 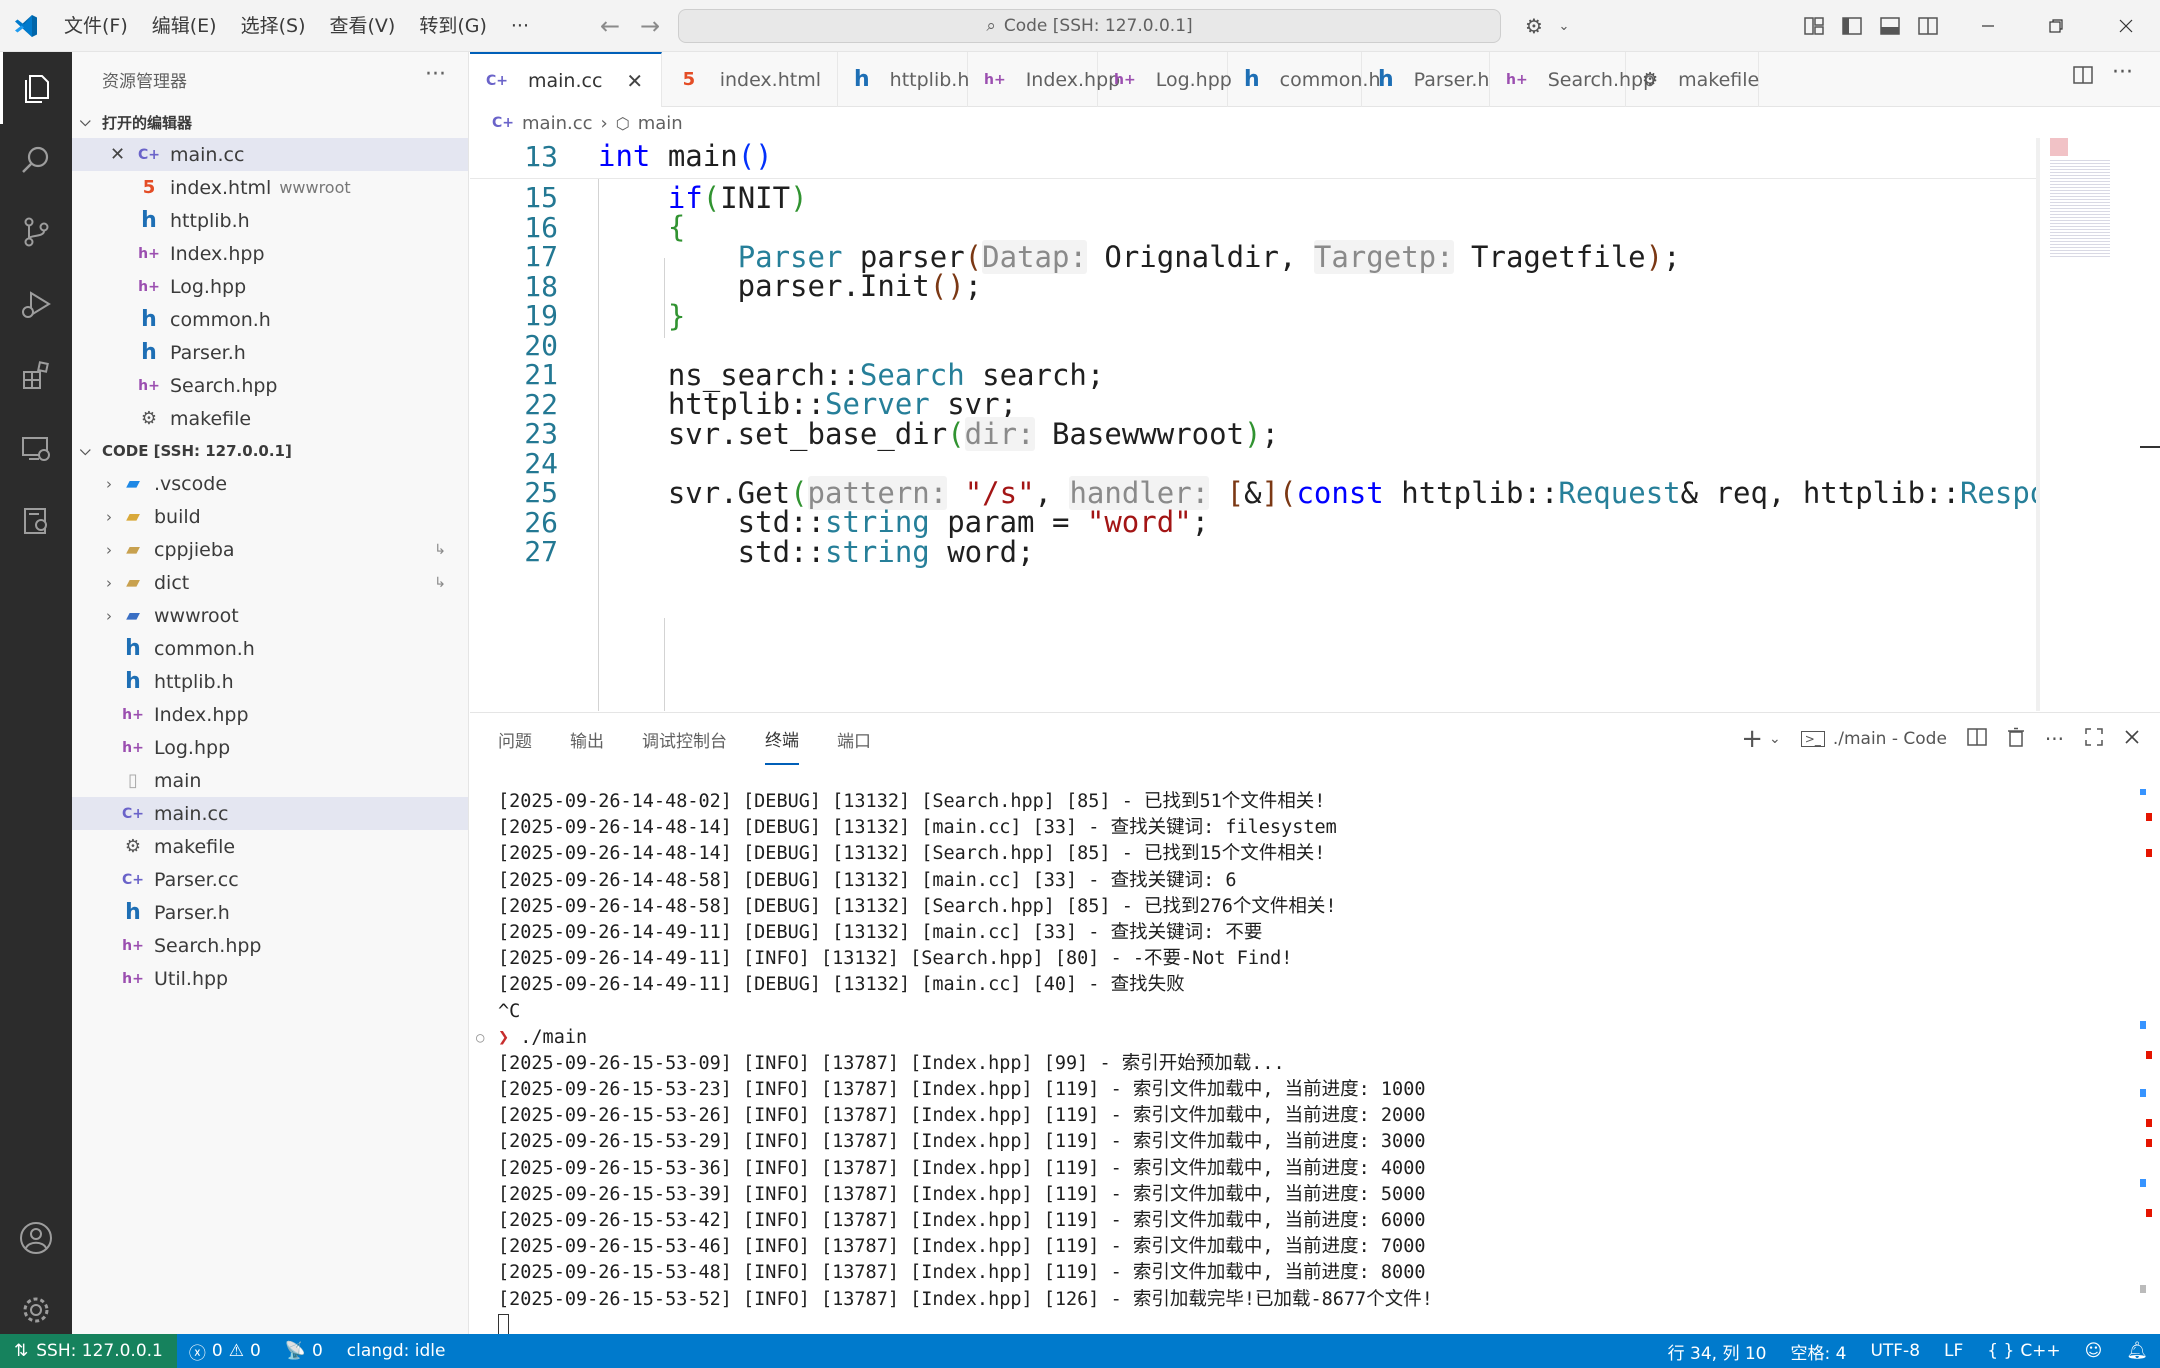 I want to click on open-editor-item: ✕ C+ main.cc, so click(x=270, y=154).